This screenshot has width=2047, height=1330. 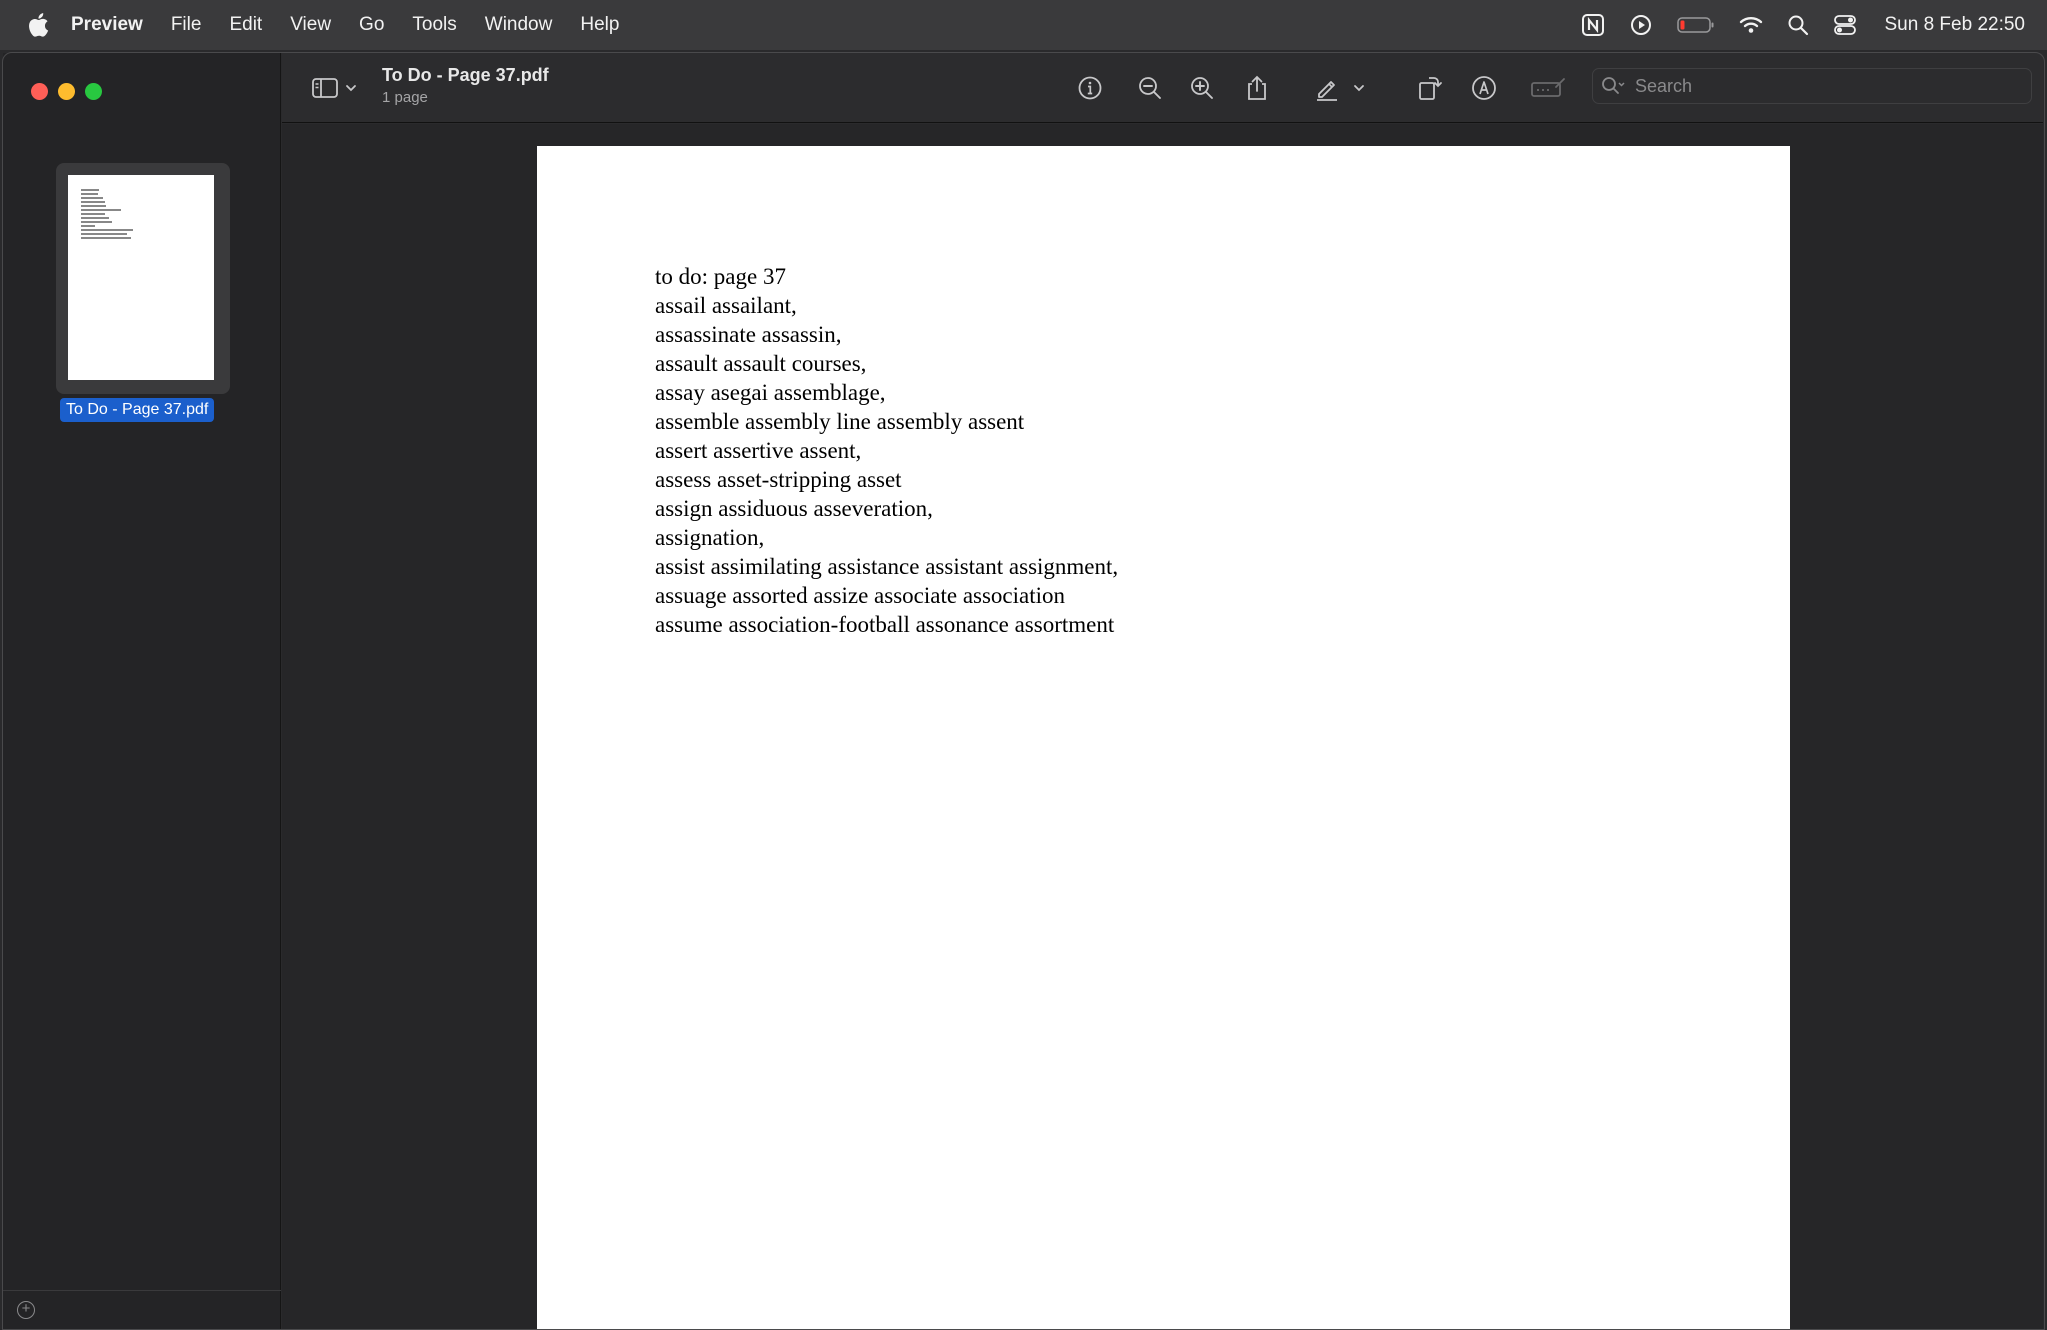 What do you see at coordinates (794, 508) in the screenshot?
I see `text-line: assign assiduous asseveration,` at bounding box center [794, 508].